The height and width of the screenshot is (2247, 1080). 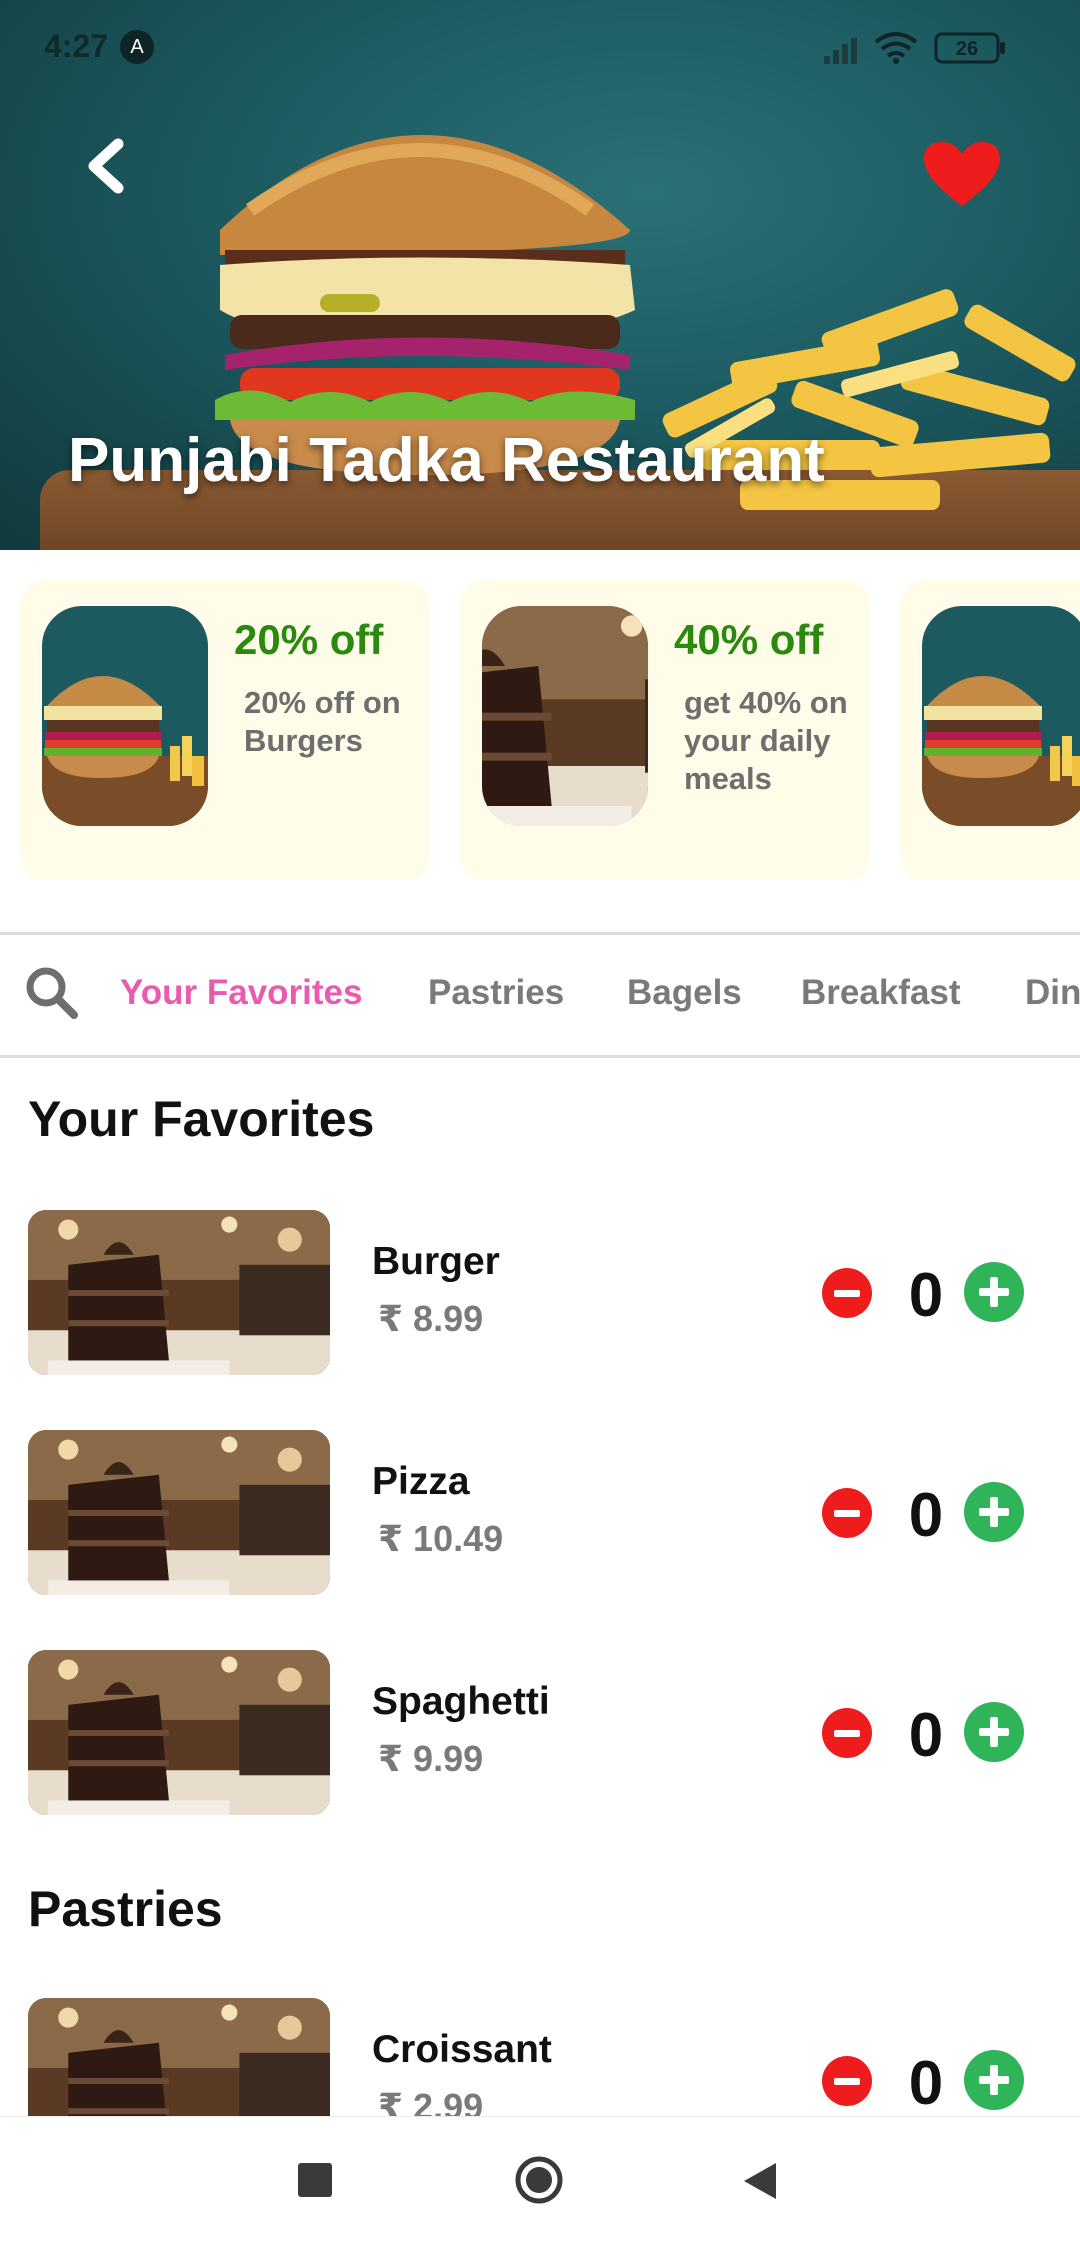 I want to click on item-name: Burger, so click(x=436, y=1261).